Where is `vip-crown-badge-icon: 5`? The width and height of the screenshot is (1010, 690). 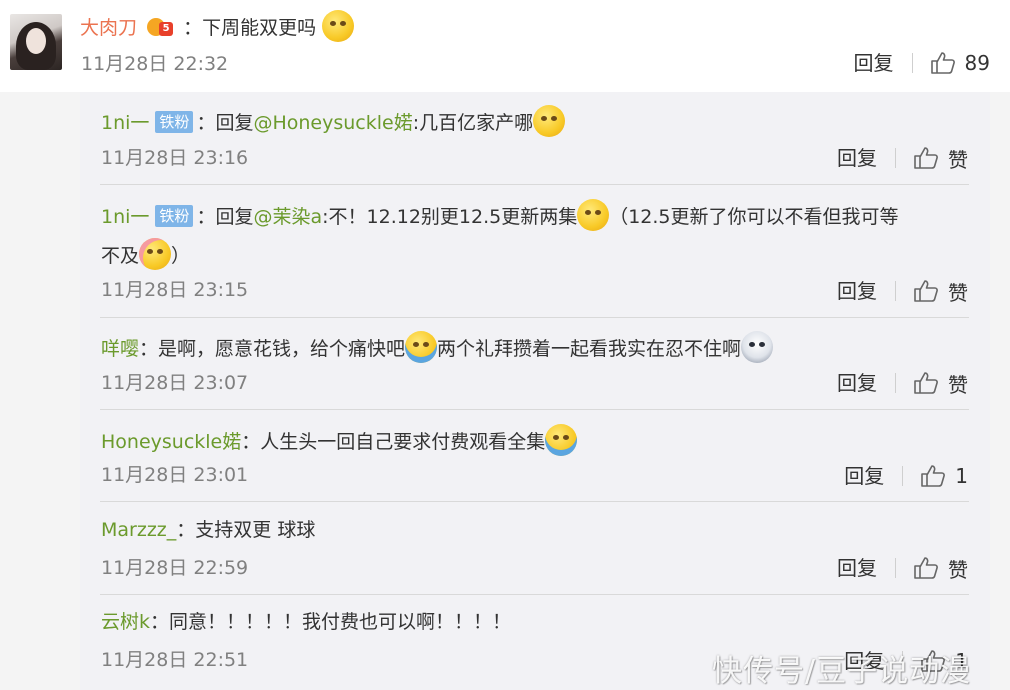
vip-crown-badge-icon: 5 is located at coordinates (160, 27).